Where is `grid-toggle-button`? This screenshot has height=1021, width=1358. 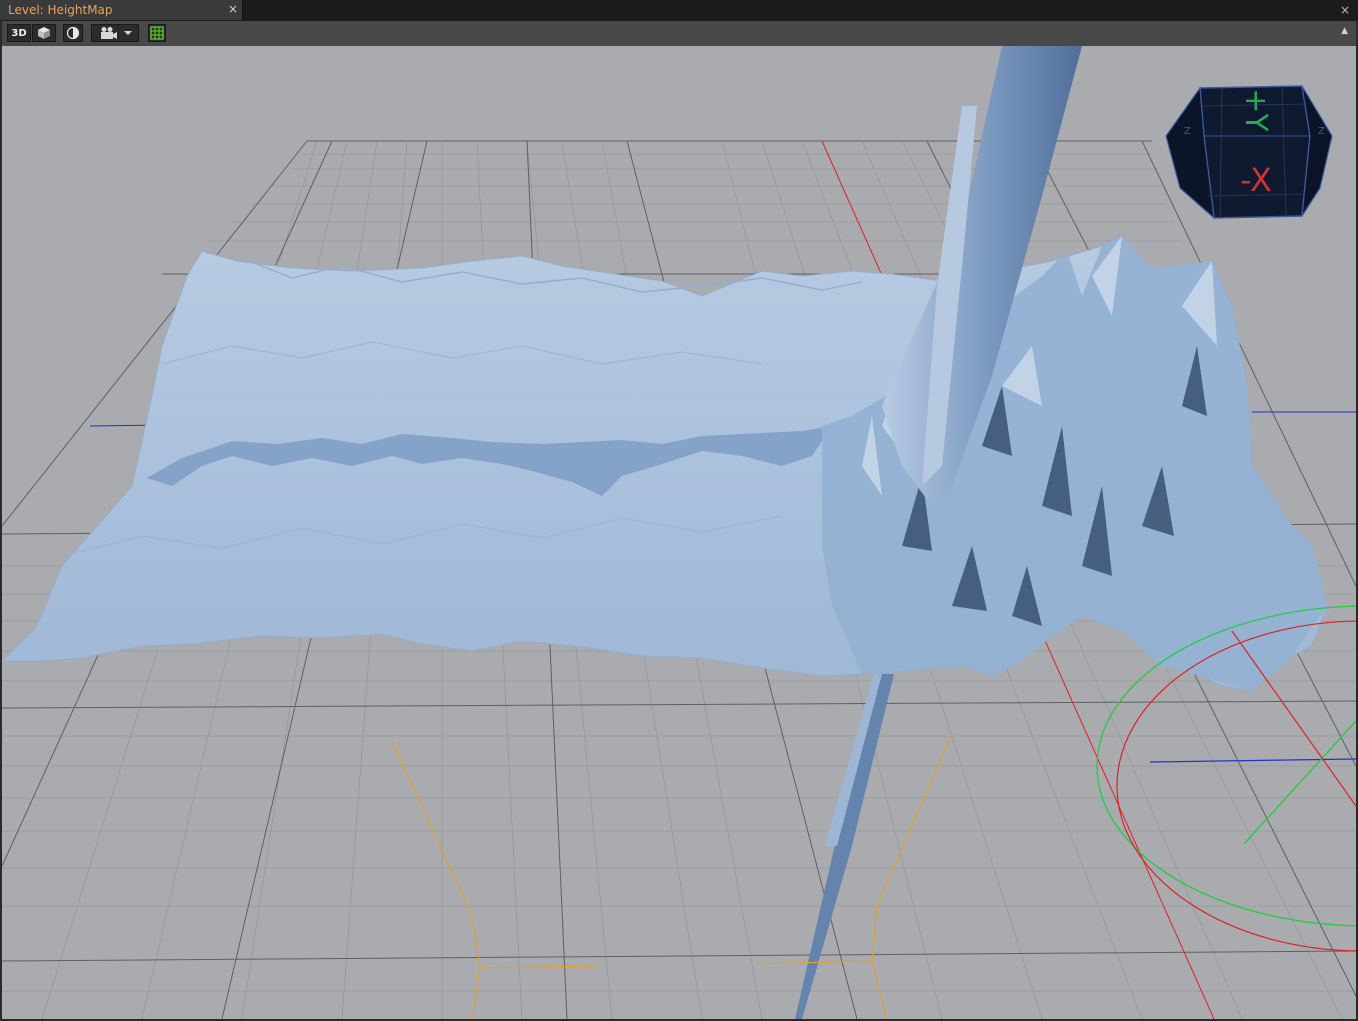
grid-toggle-button is located at coordinates (157, 33).